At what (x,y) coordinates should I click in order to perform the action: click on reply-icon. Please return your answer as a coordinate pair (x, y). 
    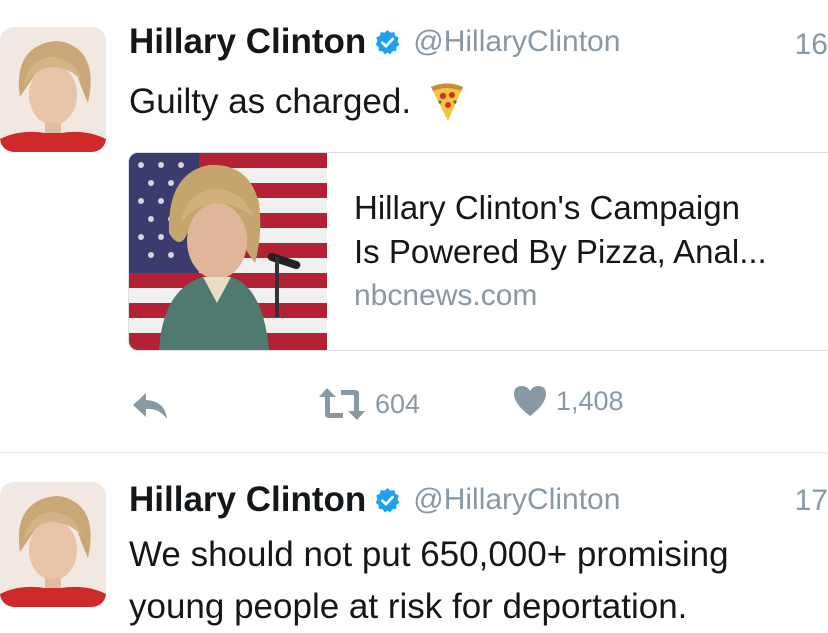
    Looking at the image, I should click on (150, 406).